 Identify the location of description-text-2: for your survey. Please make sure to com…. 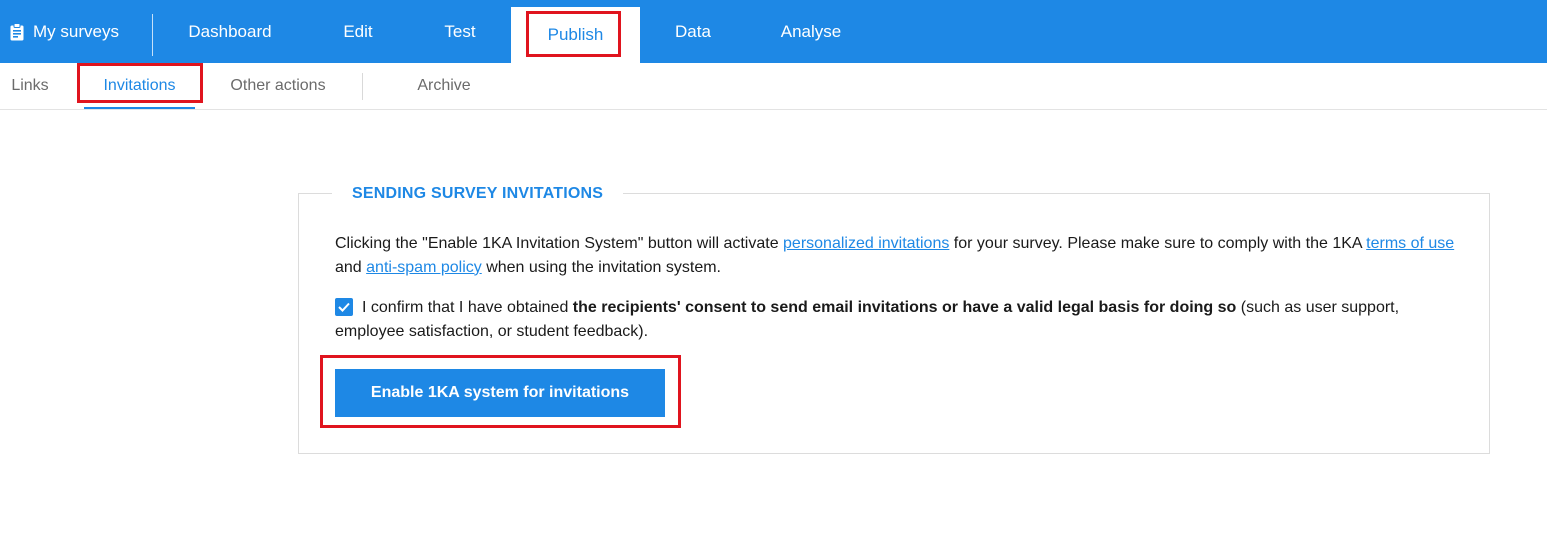
(1158, 243).